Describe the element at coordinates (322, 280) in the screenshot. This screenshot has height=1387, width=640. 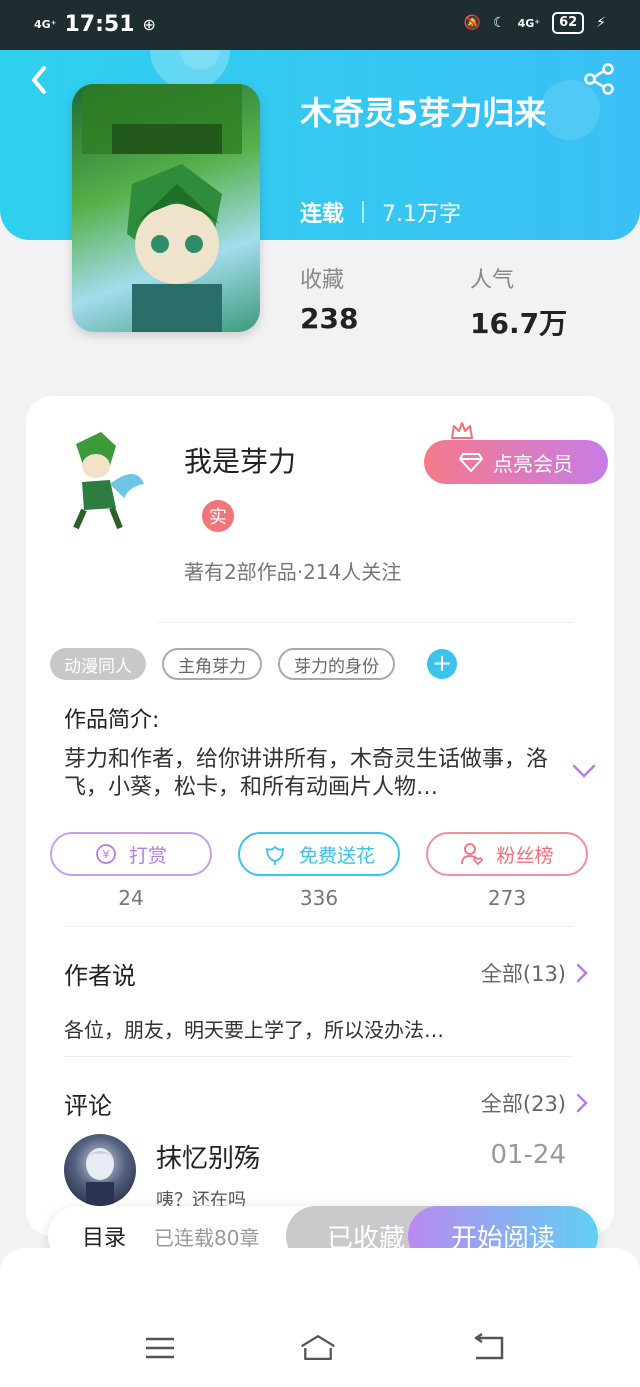
I see `favorites-label: 收藏` at that location.